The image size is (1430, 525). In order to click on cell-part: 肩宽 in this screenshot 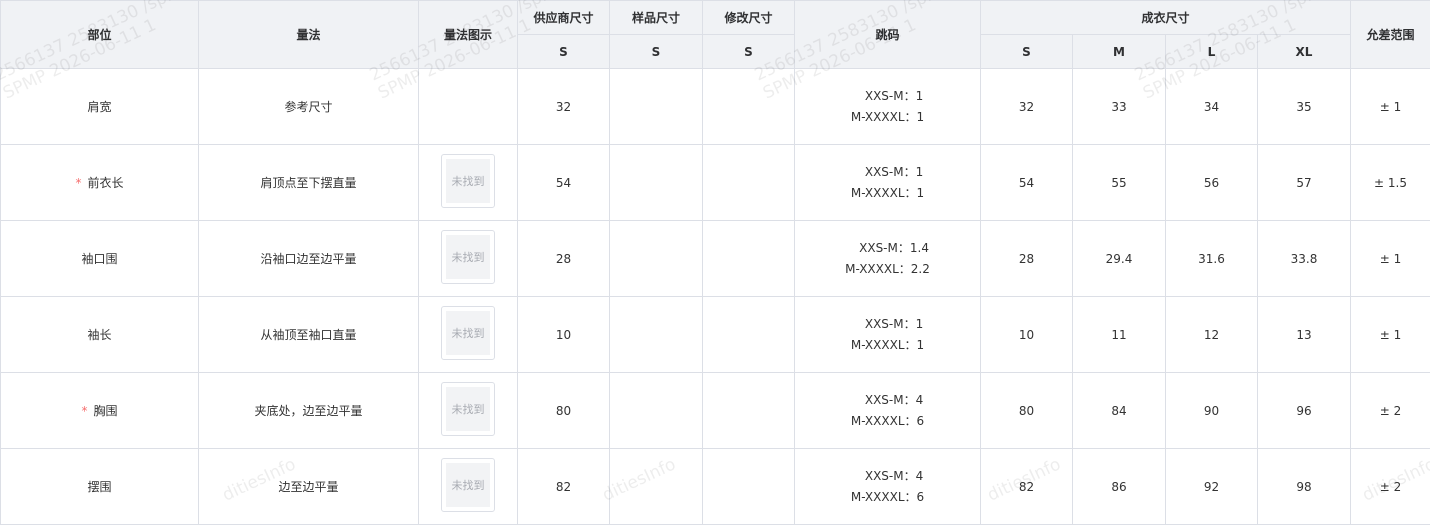, I will do `click(100, 107)`.